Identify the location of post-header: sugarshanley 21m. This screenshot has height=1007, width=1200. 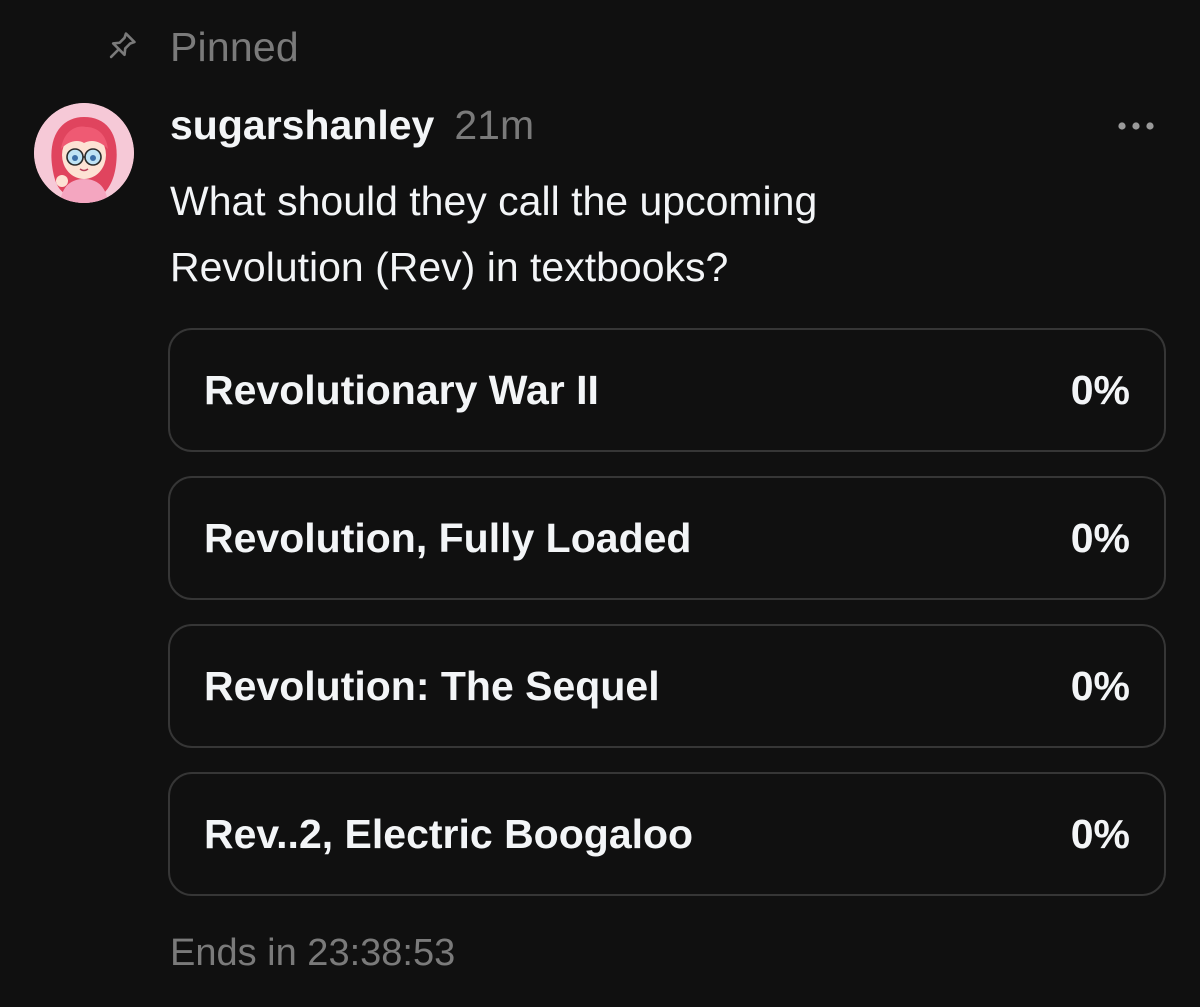
(352, 129).